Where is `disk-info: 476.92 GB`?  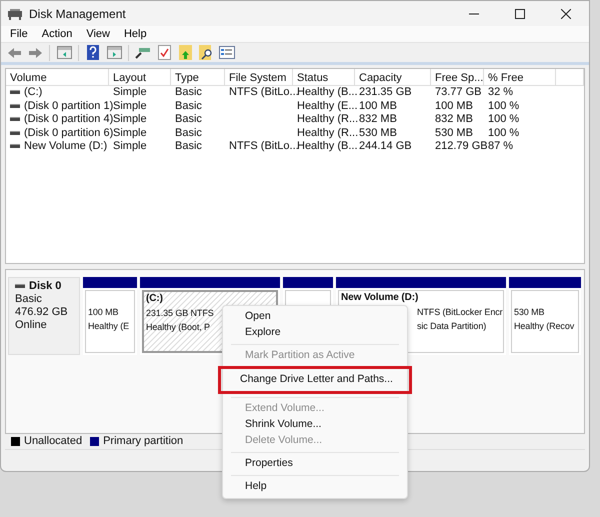
disk-info: 476.92 GB is located at coordinates (42, 312).